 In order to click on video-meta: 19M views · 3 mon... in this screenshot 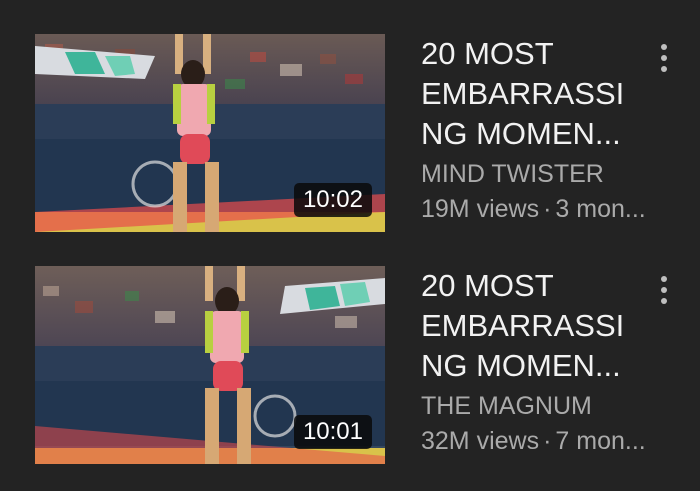, I will do `click(548, 209)`.